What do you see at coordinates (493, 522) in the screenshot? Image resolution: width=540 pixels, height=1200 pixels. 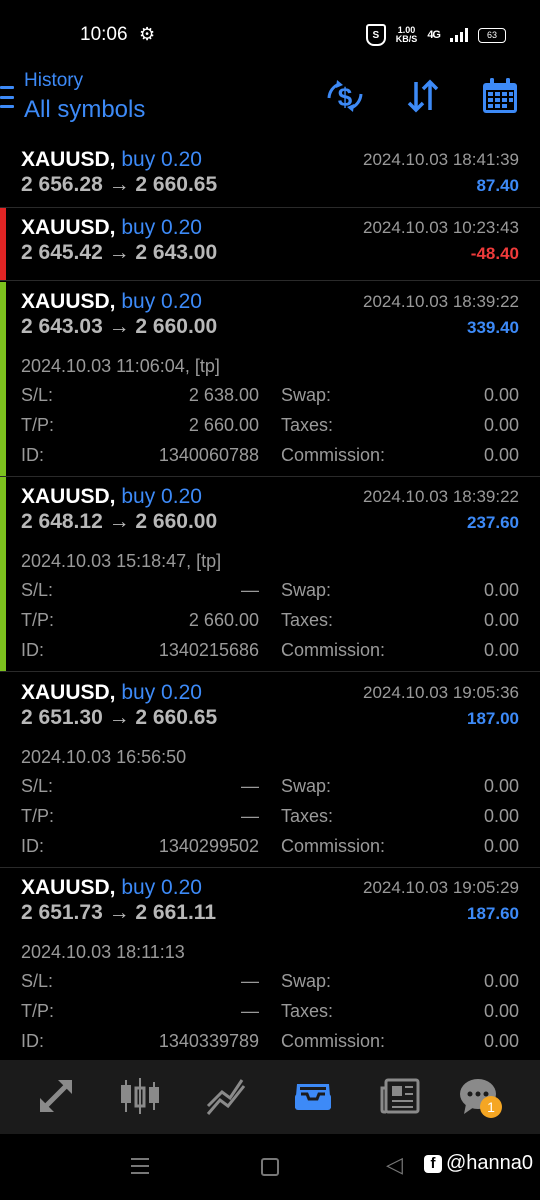 I see `deal-profit: 237.60` at bounding box center [493, 522].